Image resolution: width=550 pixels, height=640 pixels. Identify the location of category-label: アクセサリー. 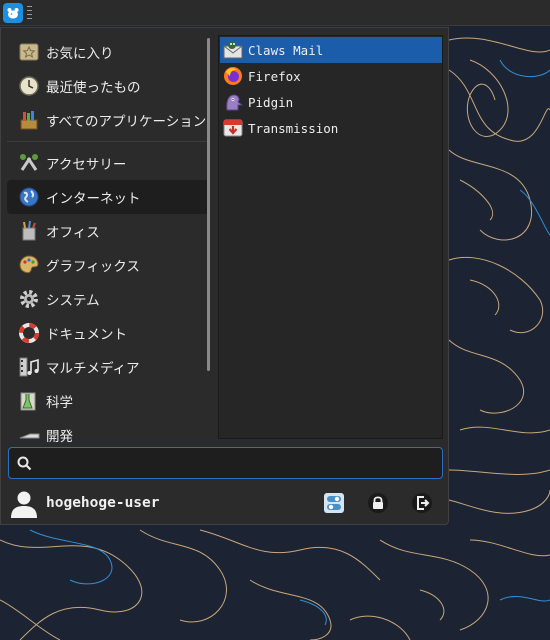
(86, 165).